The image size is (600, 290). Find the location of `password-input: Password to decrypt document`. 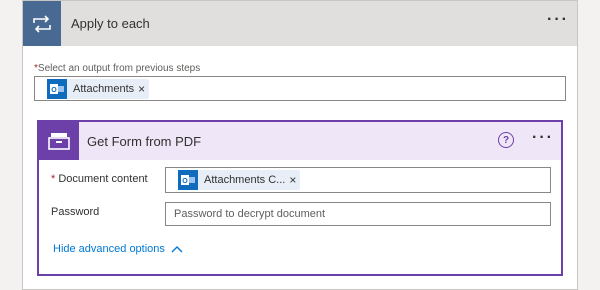

password-input: Password to decrypt document is located at coordinates (358, 214).